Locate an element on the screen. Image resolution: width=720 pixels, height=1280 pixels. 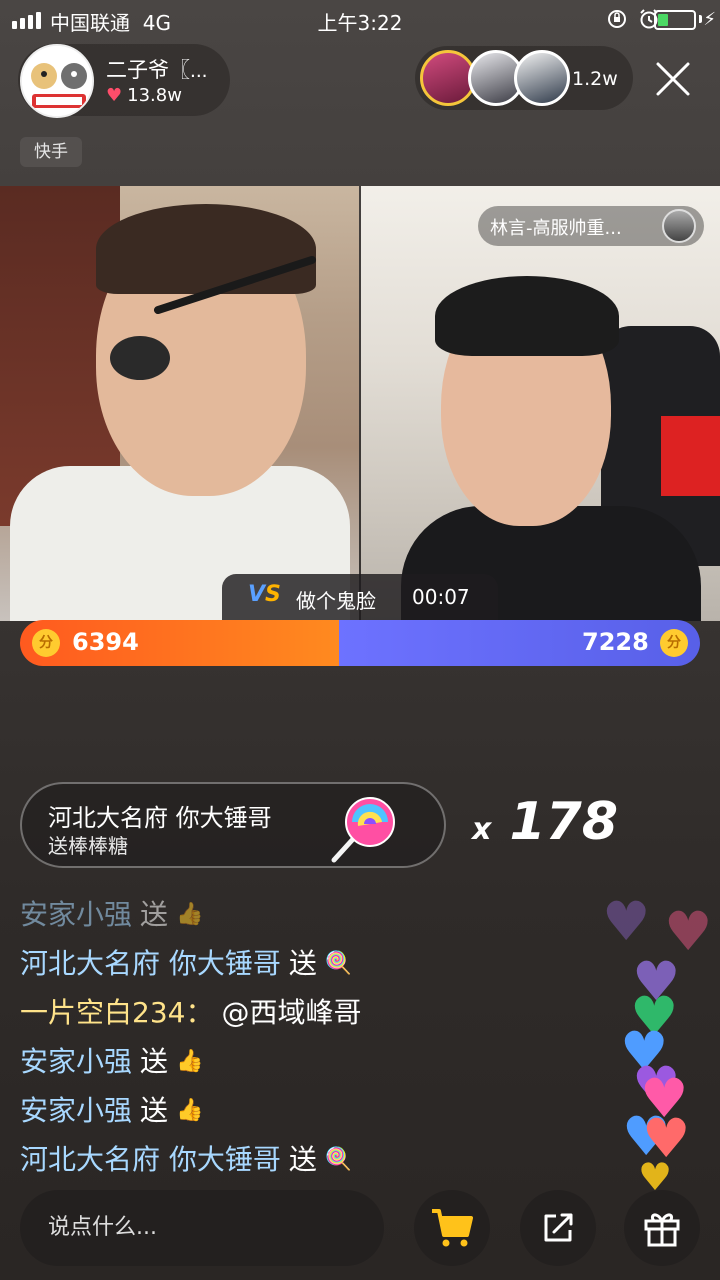
streamer-avatar is located at coordinates (57, 81).